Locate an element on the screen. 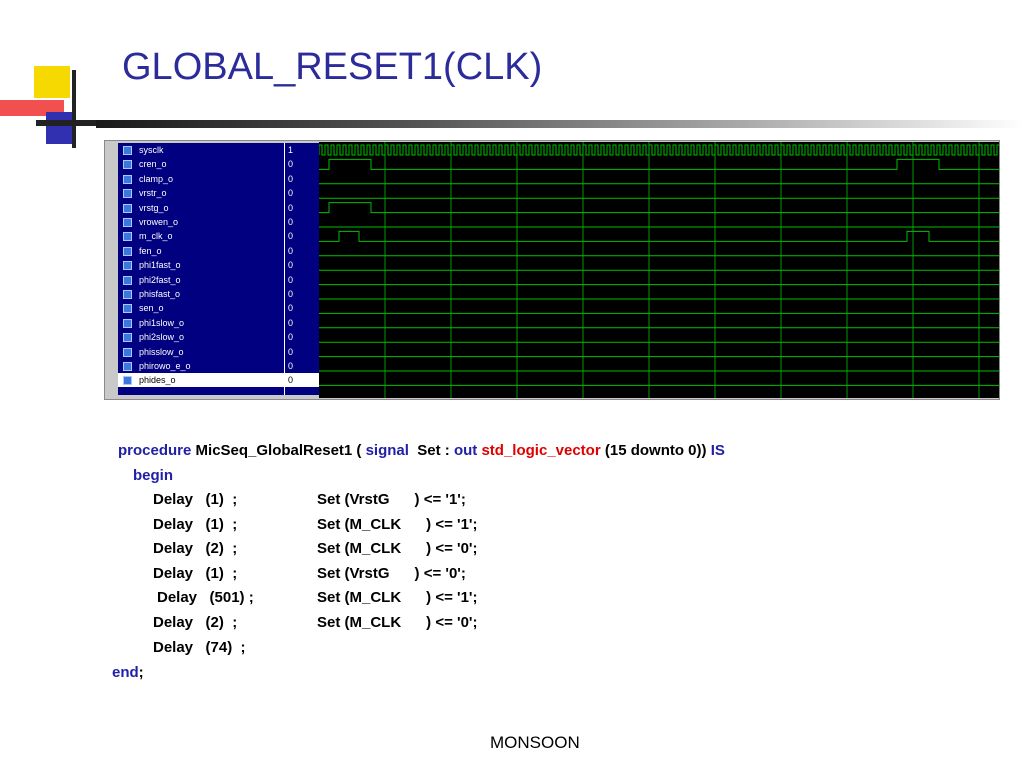 This screenshot has width=1024, height=768. slide-footer: MONSOON is located at coordinates (535, 742).